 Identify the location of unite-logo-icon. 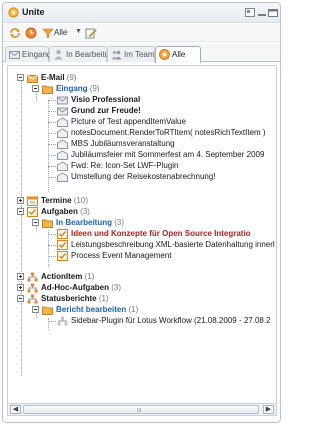
(13, 12).